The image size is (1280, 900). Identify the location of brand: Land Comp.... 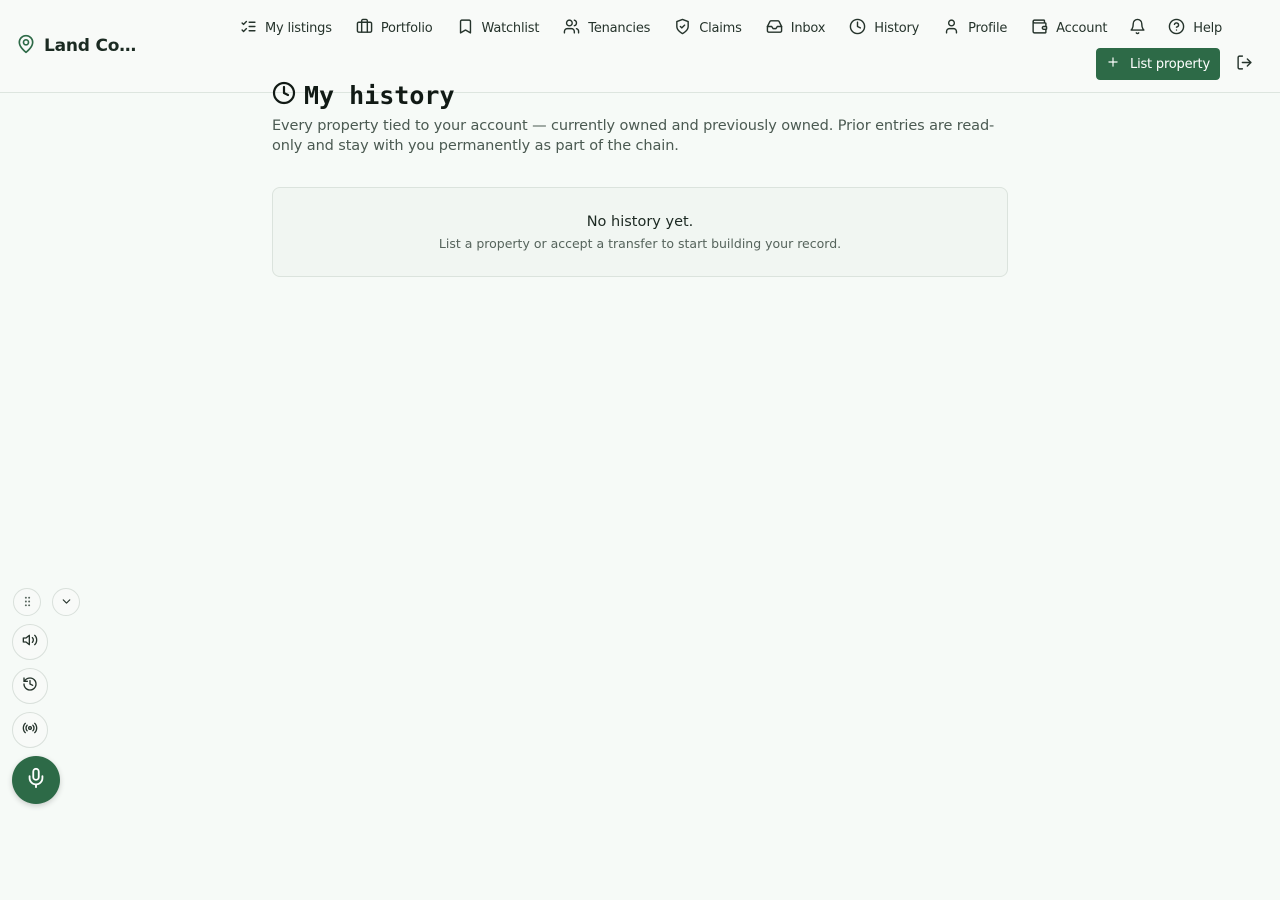
(81, 46).